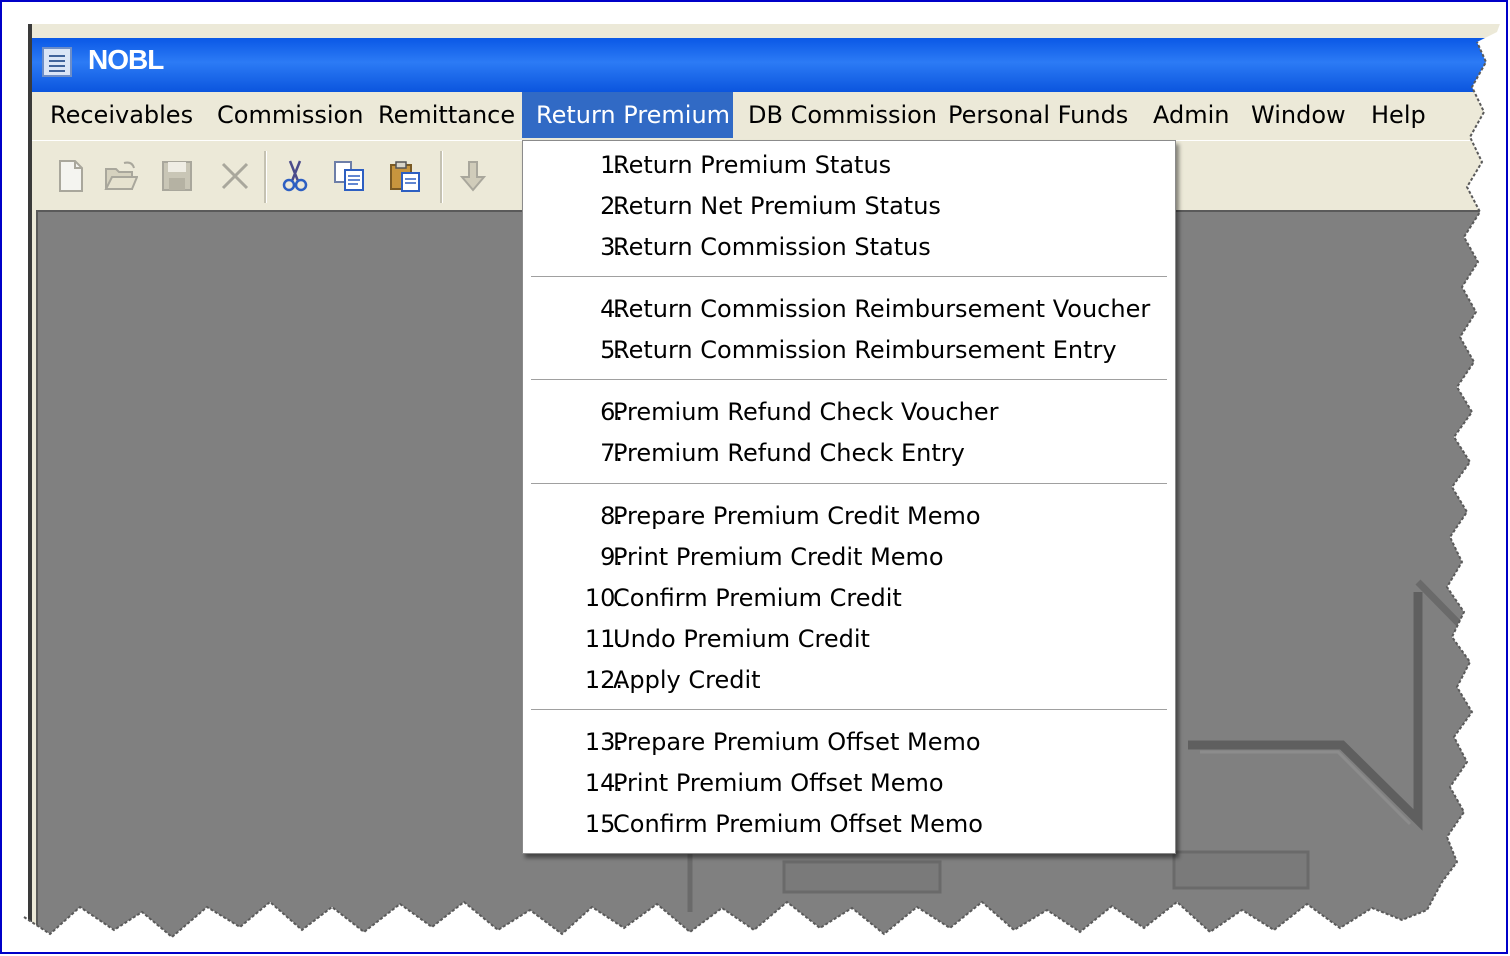  Describe the element at coordinates (290, 115) in the screenshot. I see `menu-commission: Commission` at that location.